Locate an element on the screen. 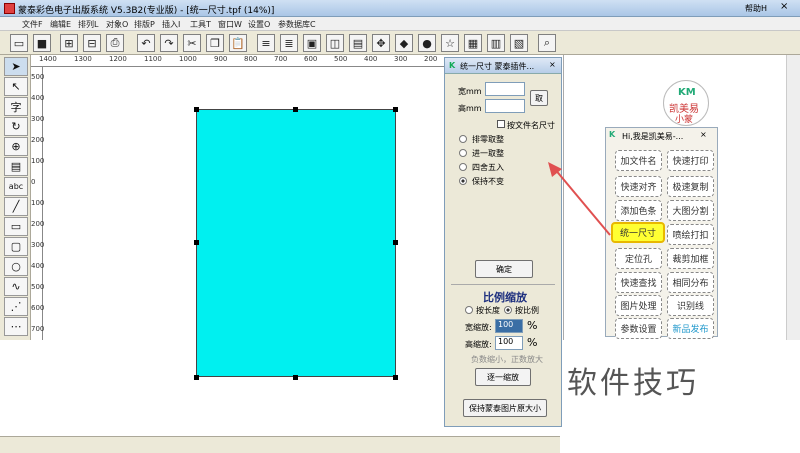 The width and height of the screenshot is (800, 453). table-icon: ▥ is located at coordinates (496, 43).